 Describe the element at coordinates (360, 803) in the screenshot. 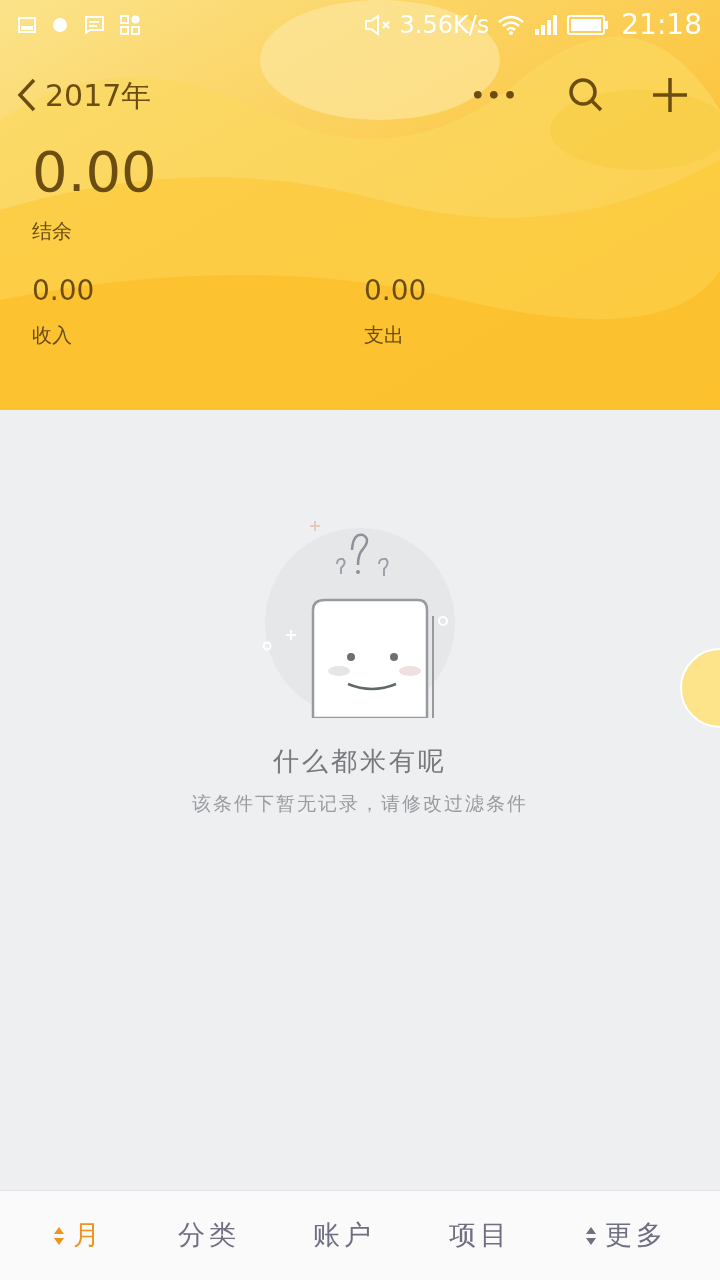

I see `empty-hint: 该条件下暂无记录，请修改过滤条件` at that location.